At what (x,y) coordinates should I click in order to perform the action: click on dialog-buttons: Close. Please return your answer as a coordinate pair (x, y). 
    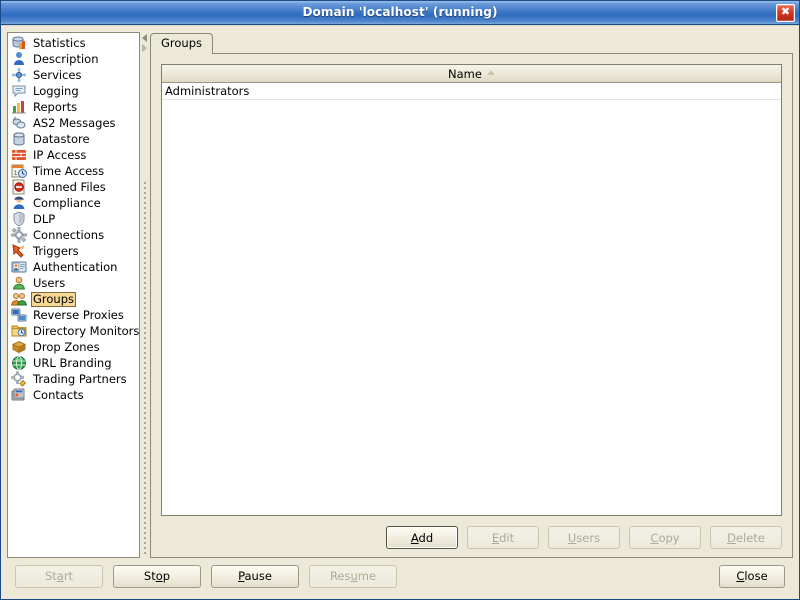
    Looking at the image, I should click on (752, 576).